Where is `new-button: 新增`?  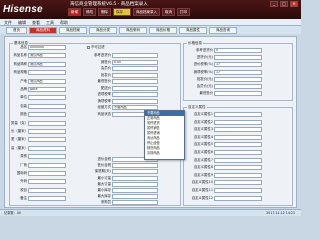 new-button: 新增 is located at coordinates (74, 12).